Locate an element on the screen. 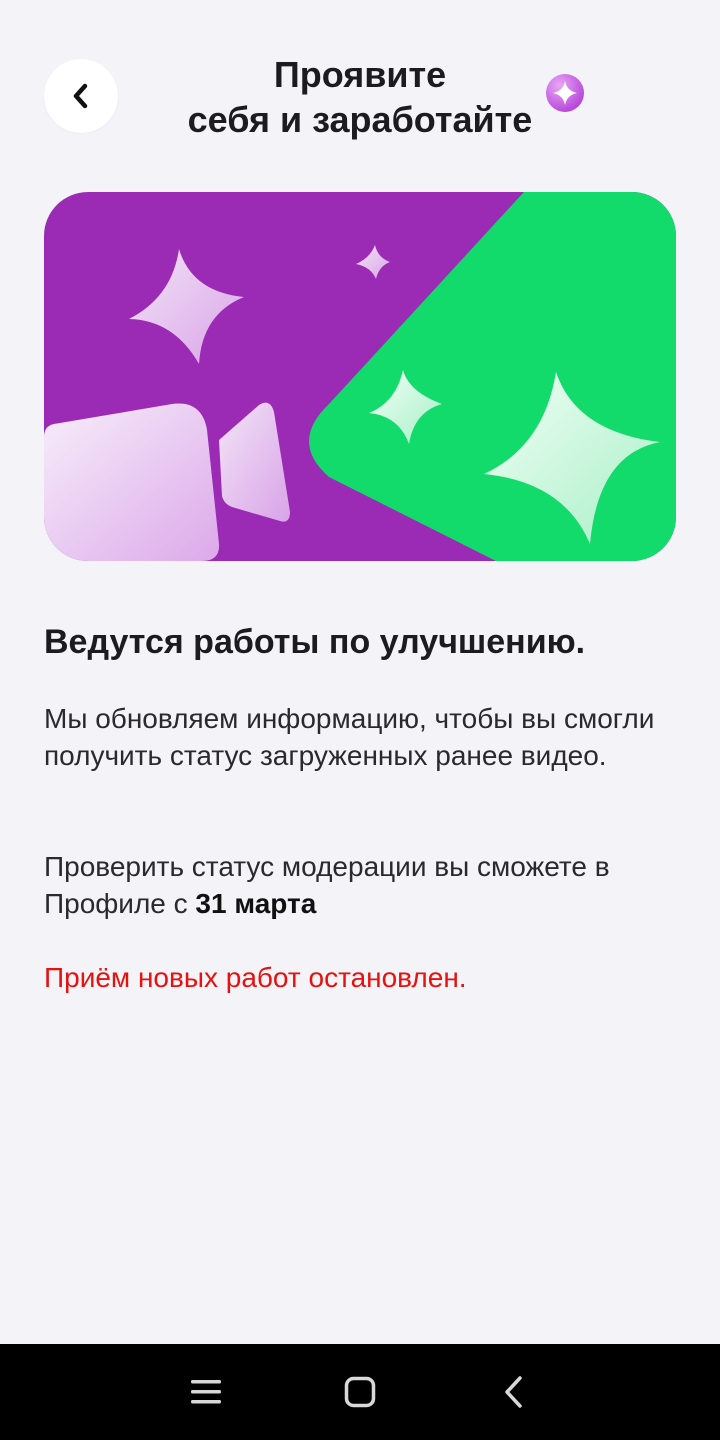 The width and height of the screenshot is (720, 1440). sparkle-badge-icon is located at coordinates (565, 93).